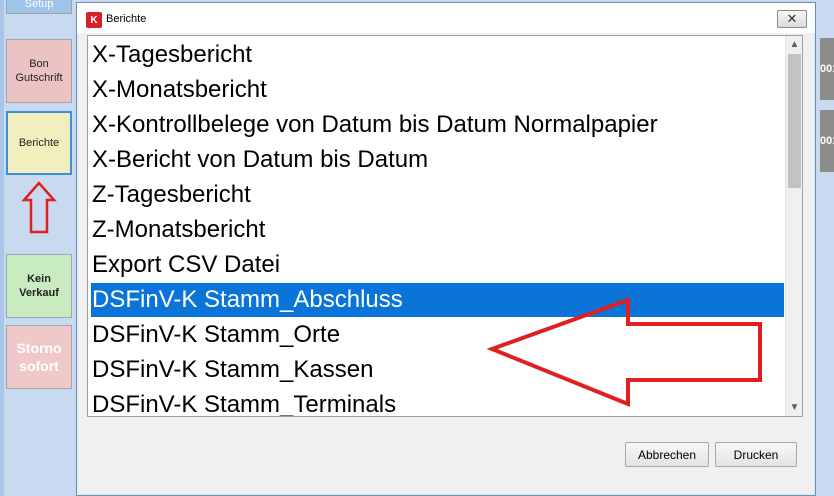 The height and width of the screenshot is (496, 834). Describe the element at coordinates (437, 300) in the screenshot. I see `list-item-selected: DSFinV-K Stamm_Abschluss` at that location.